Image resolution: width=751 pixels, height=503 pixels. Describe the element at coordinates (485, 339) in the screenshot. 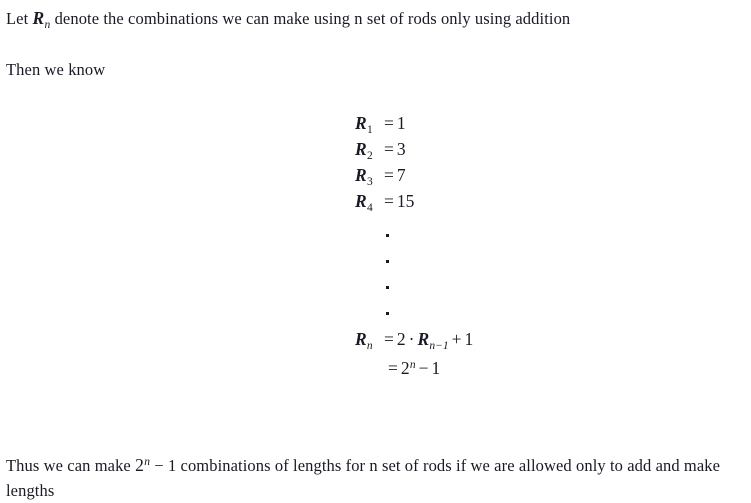

I see `recurrence-equation: Rn = 2 · Rn−1 +1` at that location.